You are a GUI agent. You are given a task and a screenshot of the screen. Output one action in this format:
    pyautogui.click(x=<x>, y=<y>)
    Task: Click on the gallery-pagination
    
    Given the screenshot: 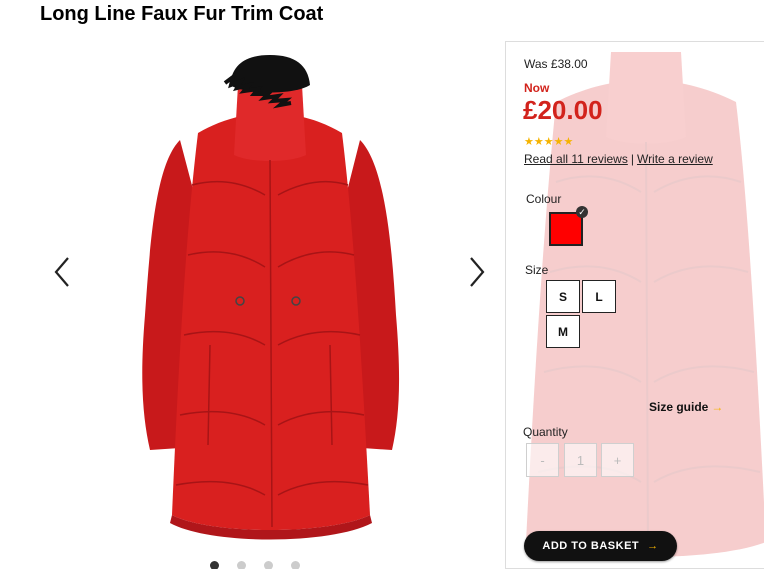 What is the action you would take?
    pyautogui.click(x=255, y=565)
    